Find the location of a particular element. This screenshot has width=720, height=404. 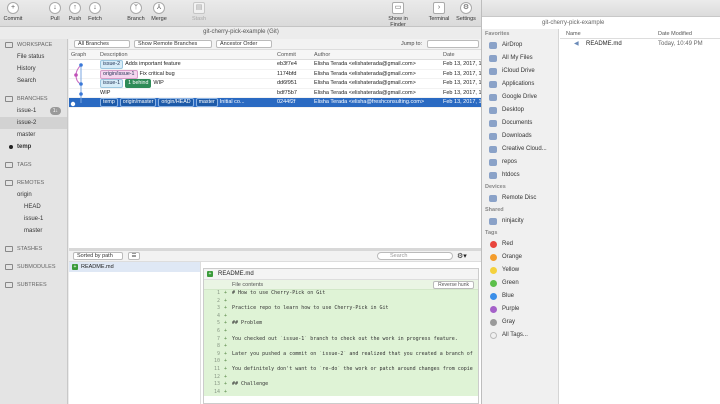

sidebar-branch-issue-2: issue-2 is located at coordinates (33, 123).